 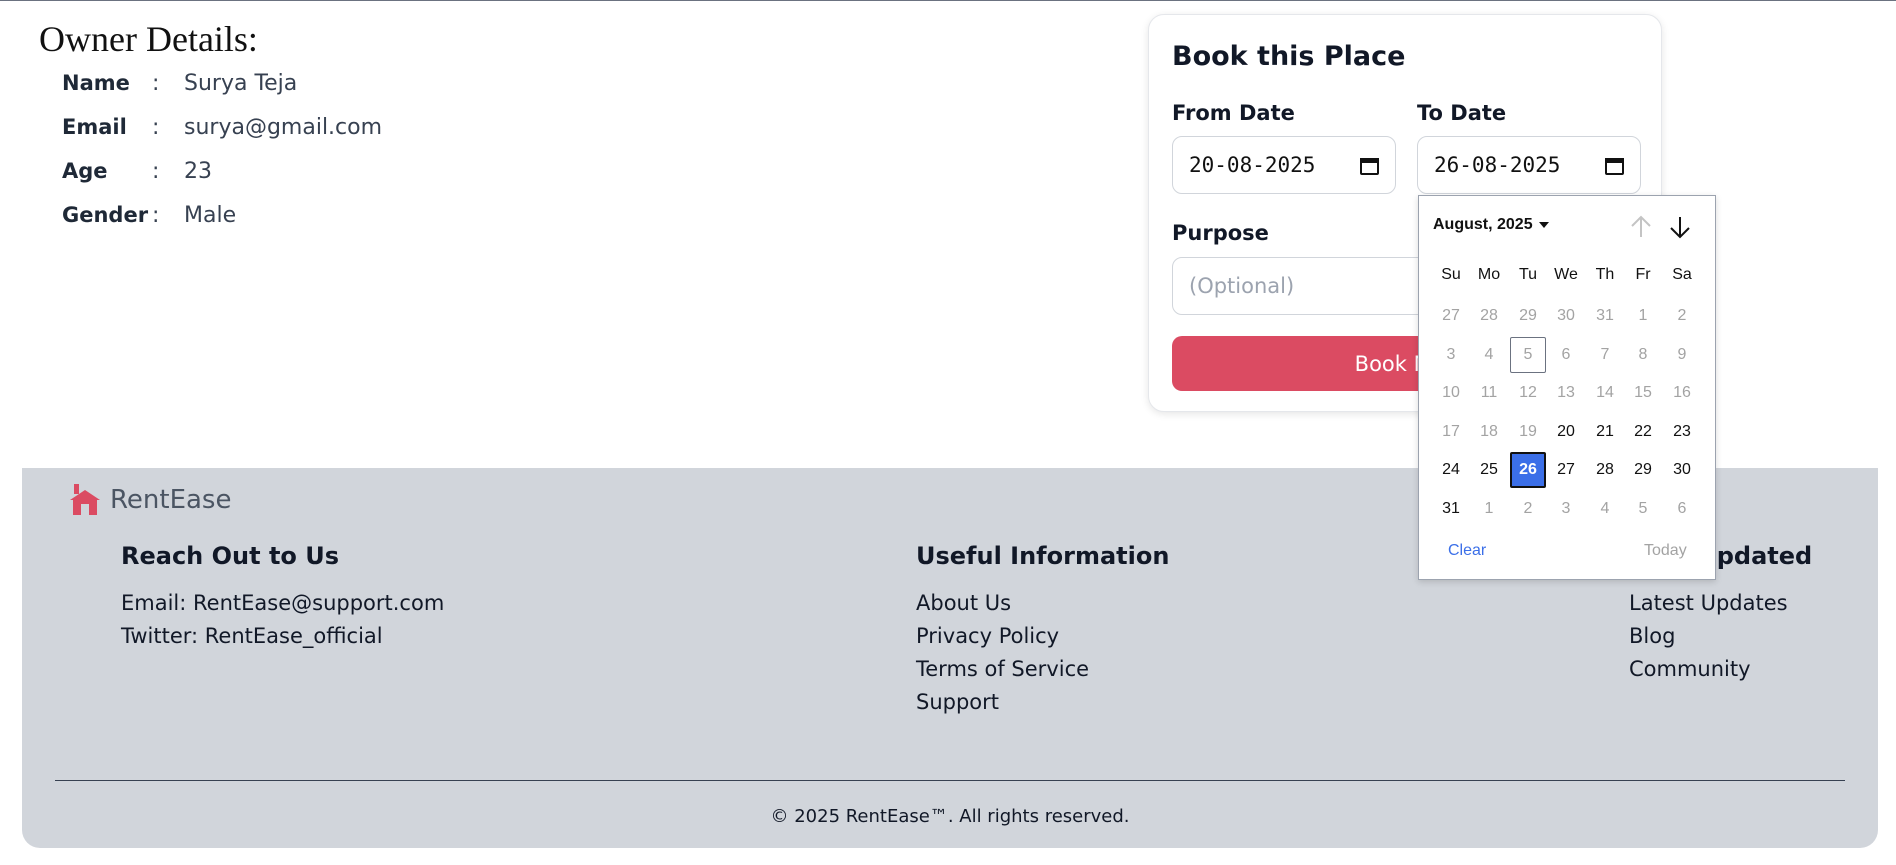 What do you see at coordinates (950, 816) in the screenshot?
I see `copyright-text: © 2025 RentEase™. All rights reserved.` at bounding box center [950, 816].